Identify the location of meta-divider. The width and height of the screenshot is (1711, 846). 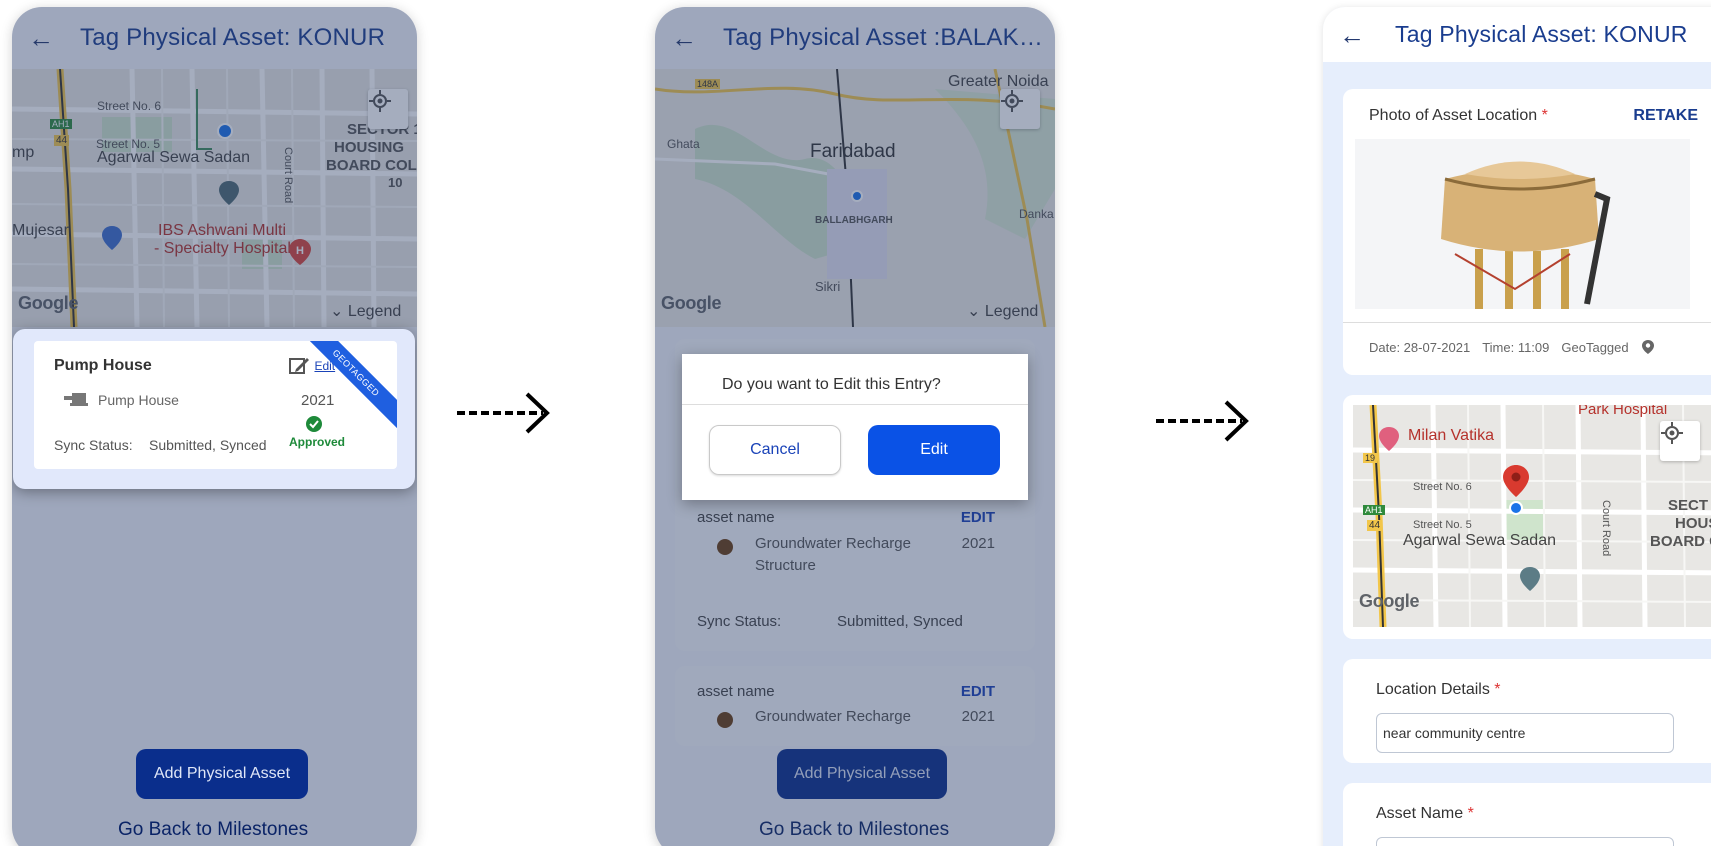
(1527, 322).